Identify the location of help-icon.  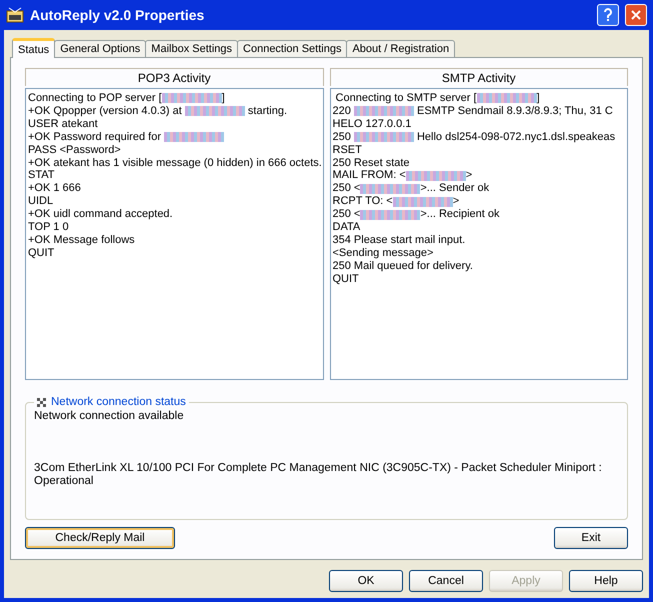
(608, 15).